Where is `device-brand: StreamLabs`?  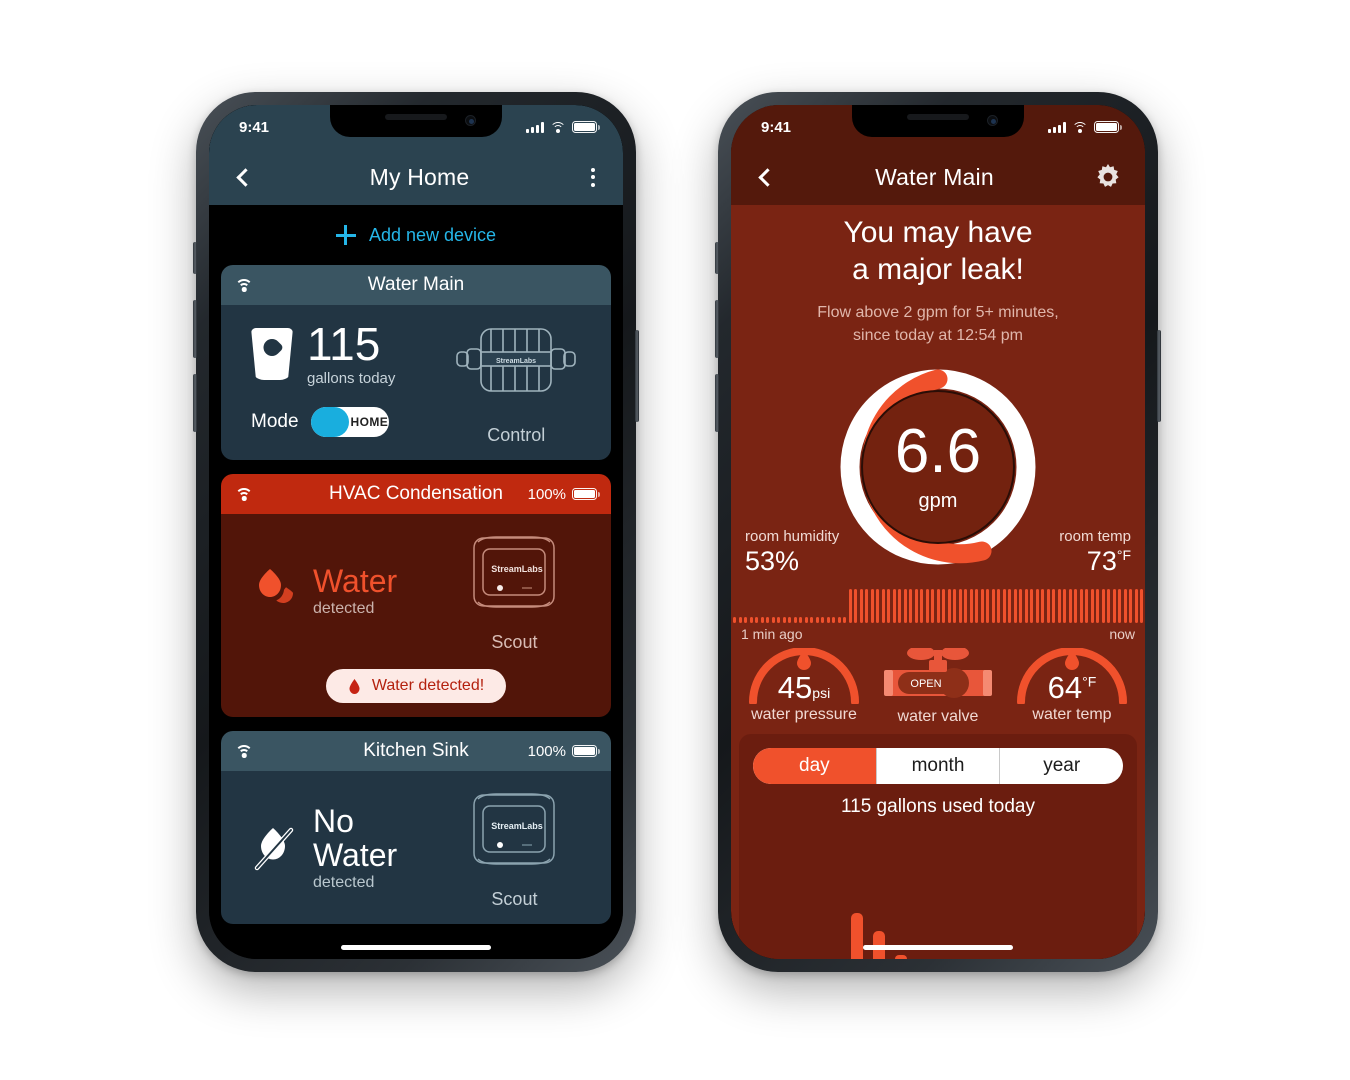
device-brand: StreamLabs is located at coordinates (518, 826).